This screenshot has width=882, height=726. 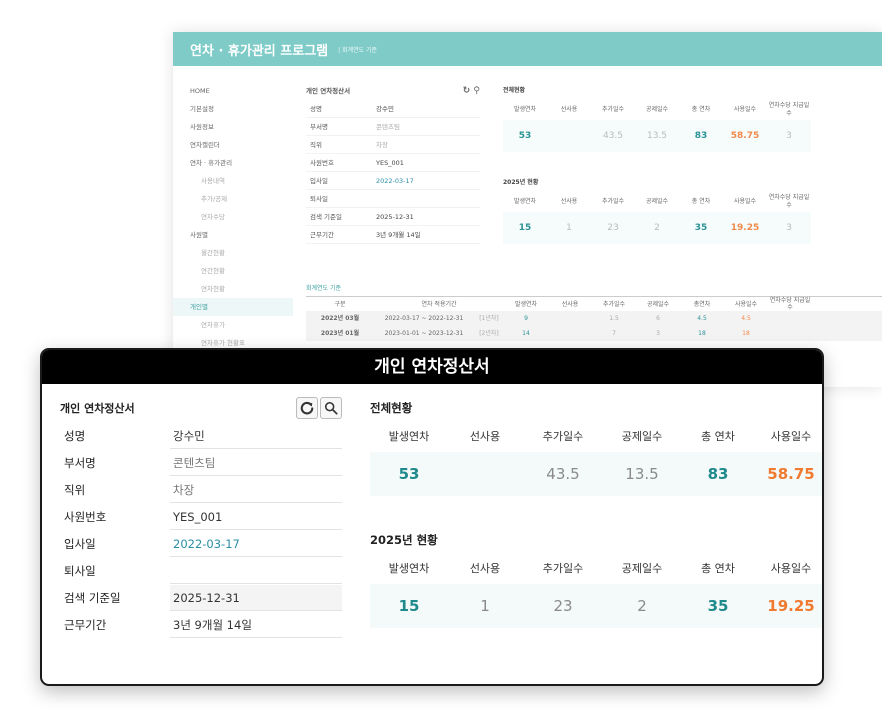 What do you see at coordinates (393, 127) in the screenshot?
I see `bg-info-row: 부서명 콘텐츠팀` at bounding box center [393, 127].